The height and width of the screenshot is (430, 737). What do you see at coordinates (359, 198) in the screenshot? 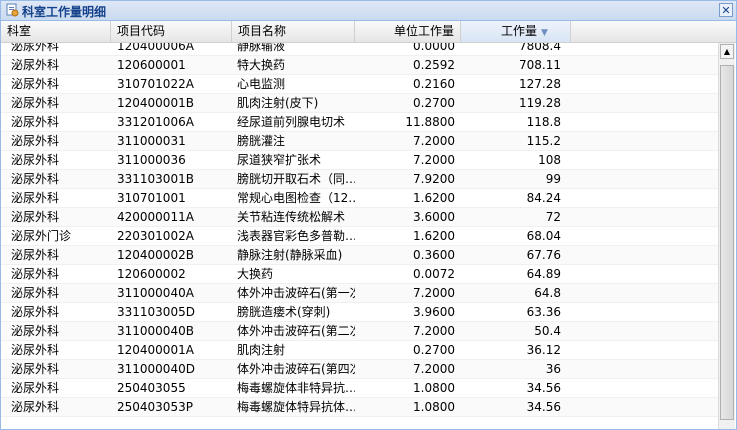
I see `table-row: 泌尿外科 310701001 常规心电图检查（12… 1.6200 84.24` at bounding box center [359, 198].